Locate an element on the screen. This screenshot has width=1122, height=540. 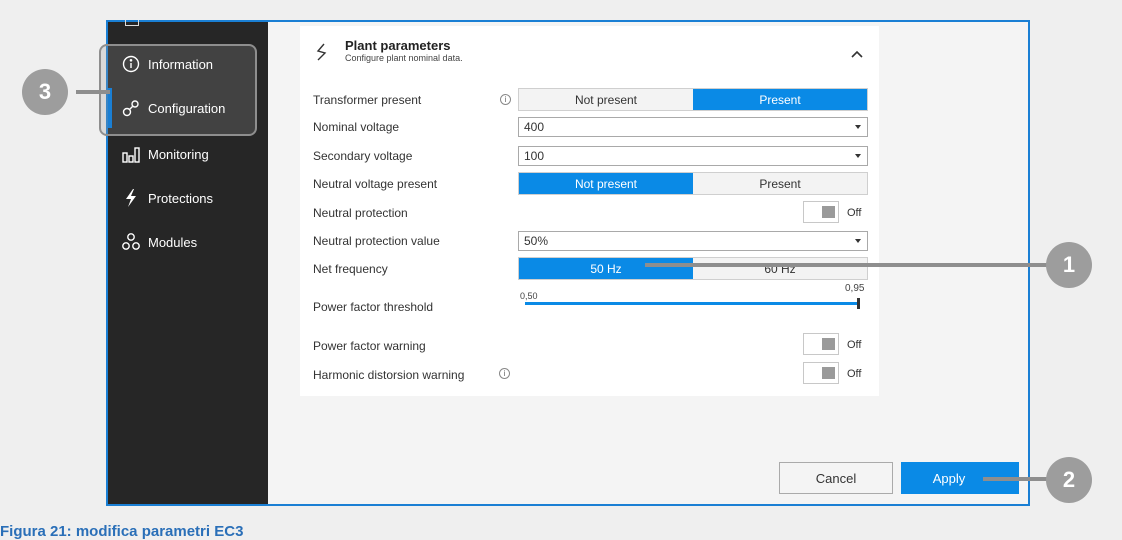
bars-icon is located at coordinates (131, 154).